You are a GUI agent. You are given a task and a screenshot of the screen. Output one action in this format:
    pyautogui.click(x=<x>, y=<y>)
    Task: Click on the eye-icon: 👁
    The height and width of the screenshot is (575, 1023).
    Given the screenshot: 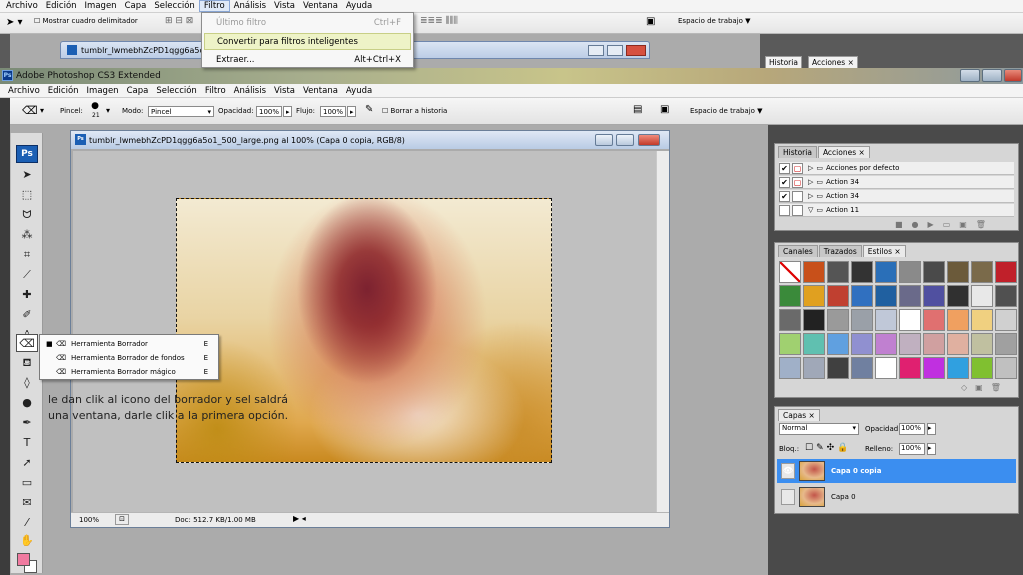 What is the action you would take?
    pyautogui.click(x=788, y=471)
    